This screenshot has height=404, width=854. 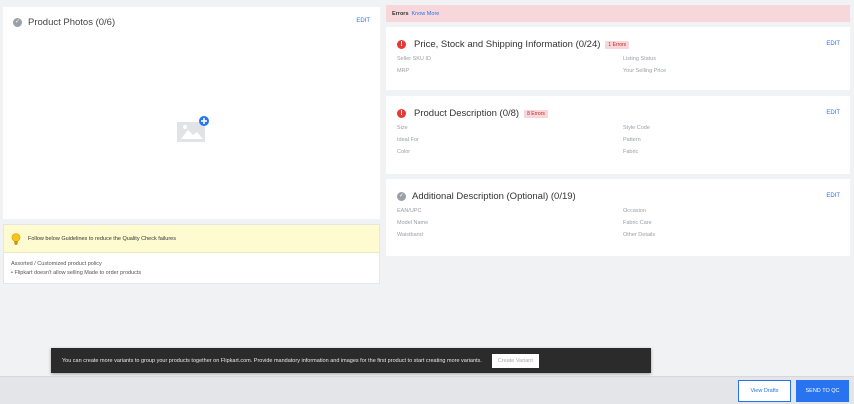 I want to click on field-label: Style Code, so click(x=636, y=128).